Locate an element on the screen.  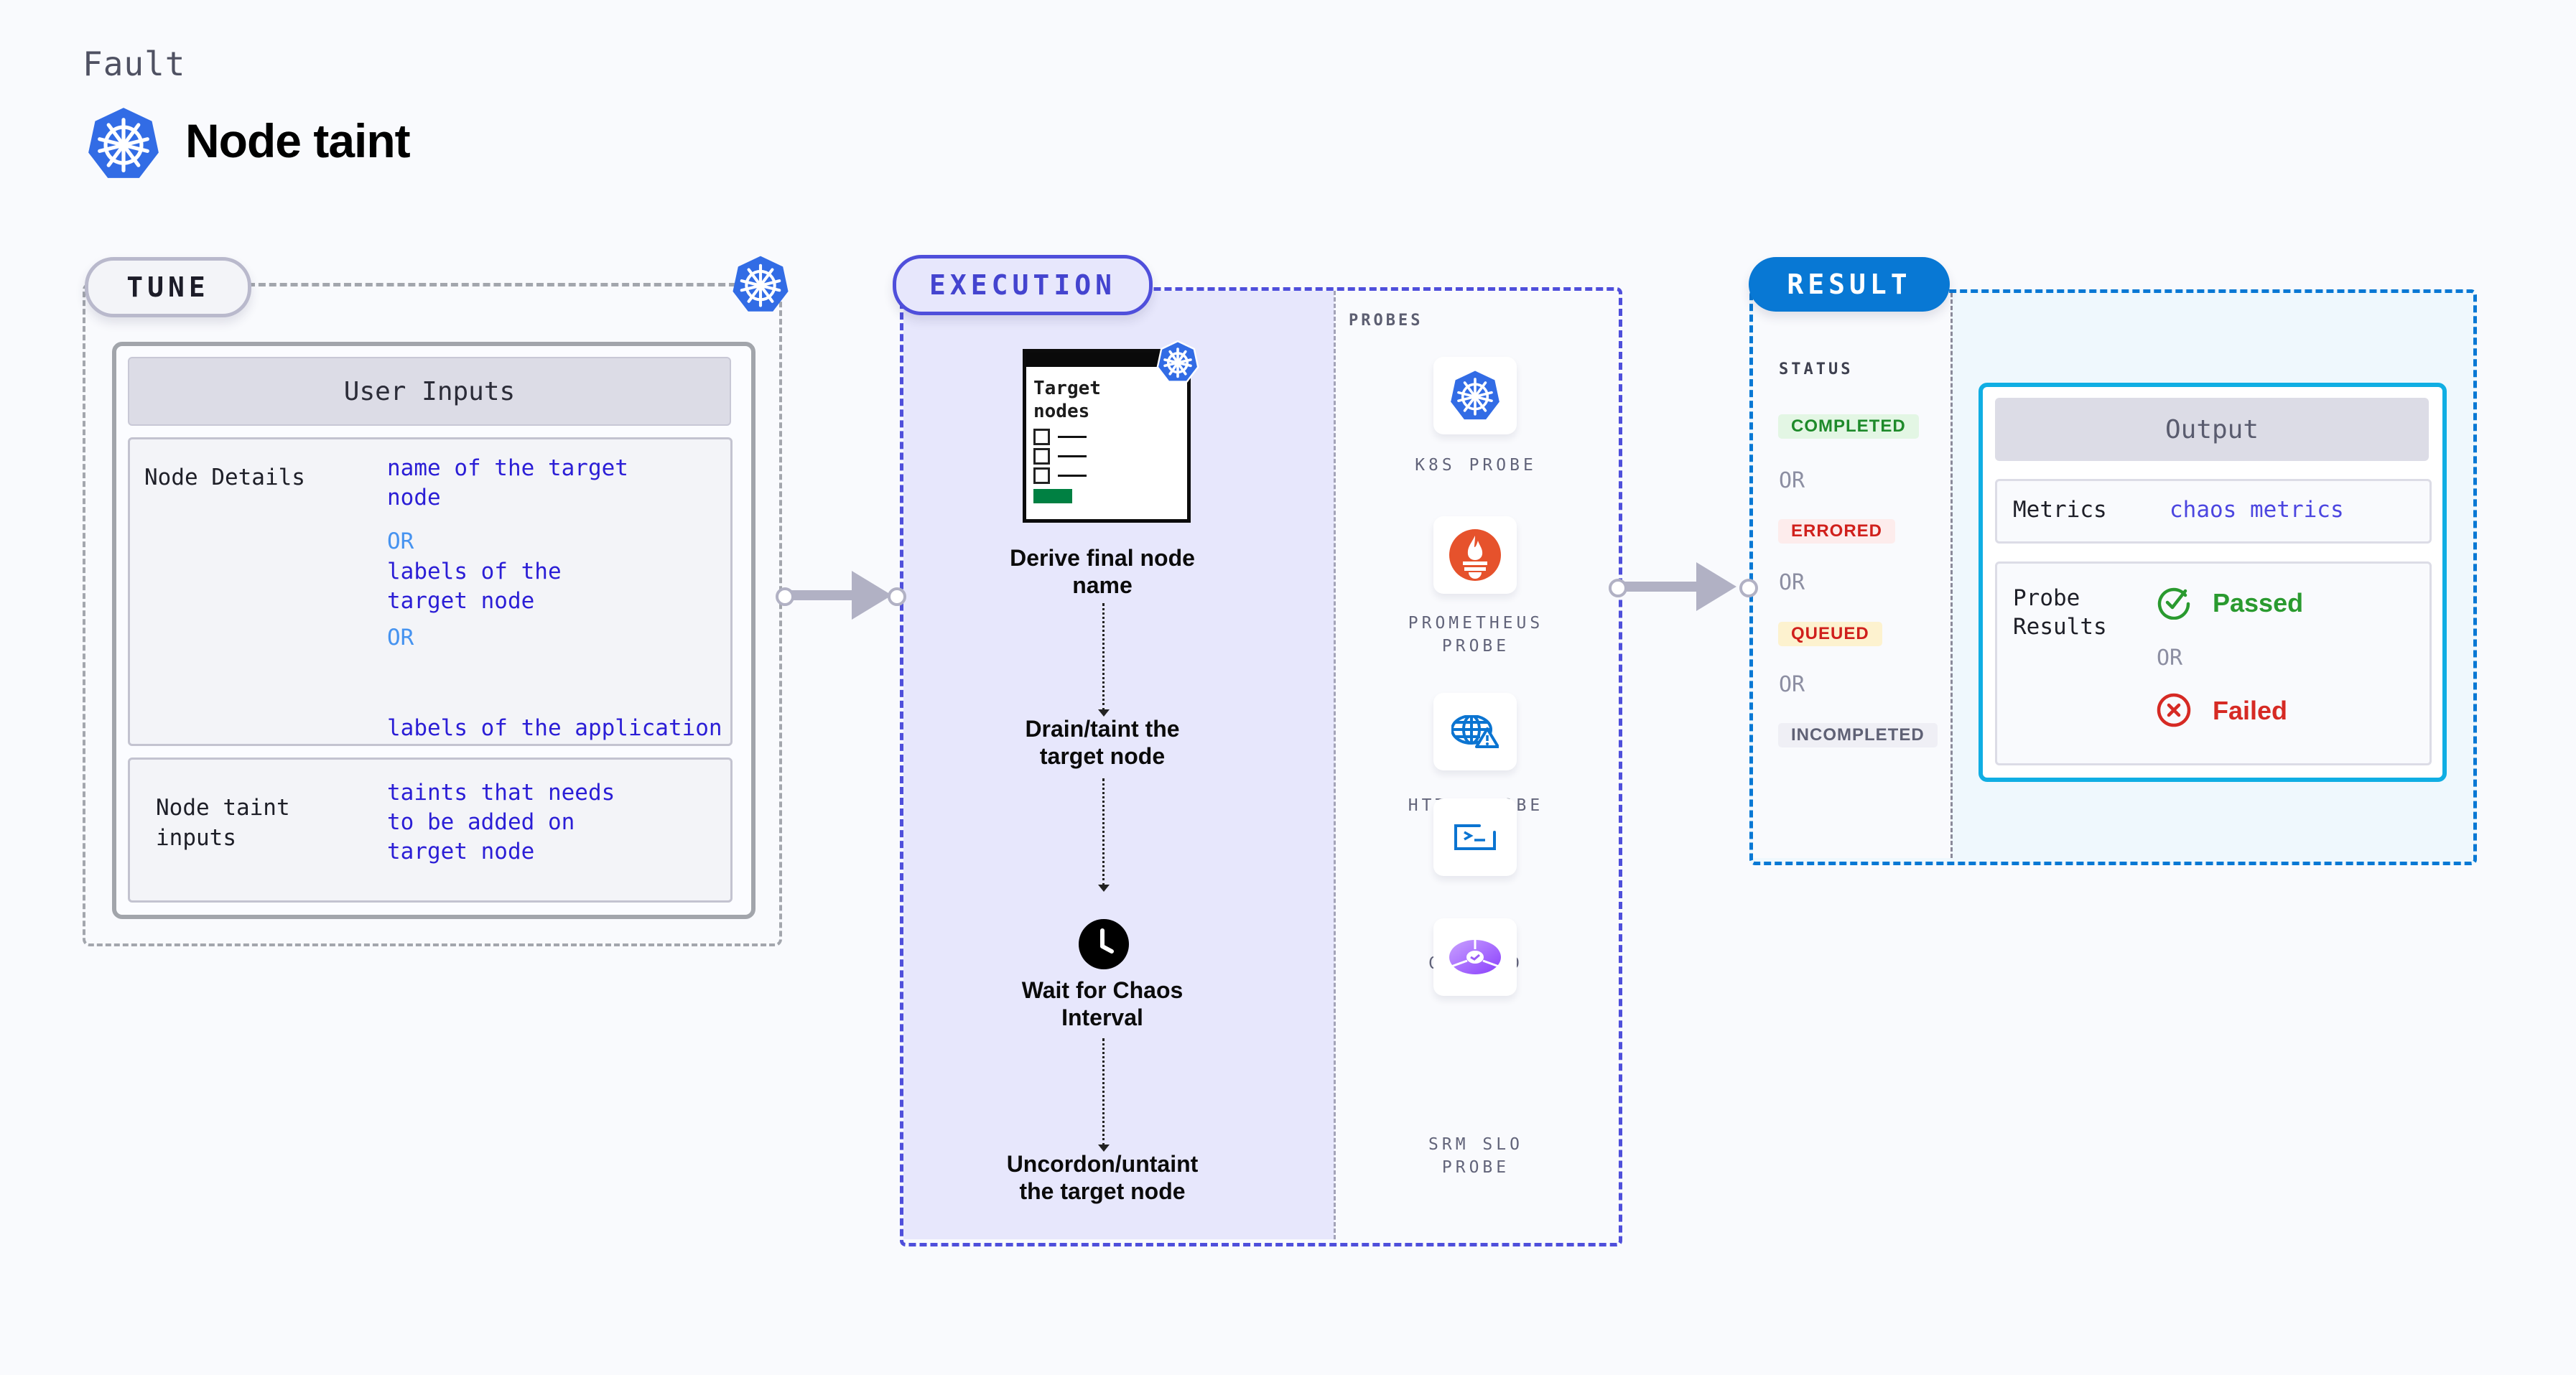
value-line: labels of the is located at coordinates (474, 572).